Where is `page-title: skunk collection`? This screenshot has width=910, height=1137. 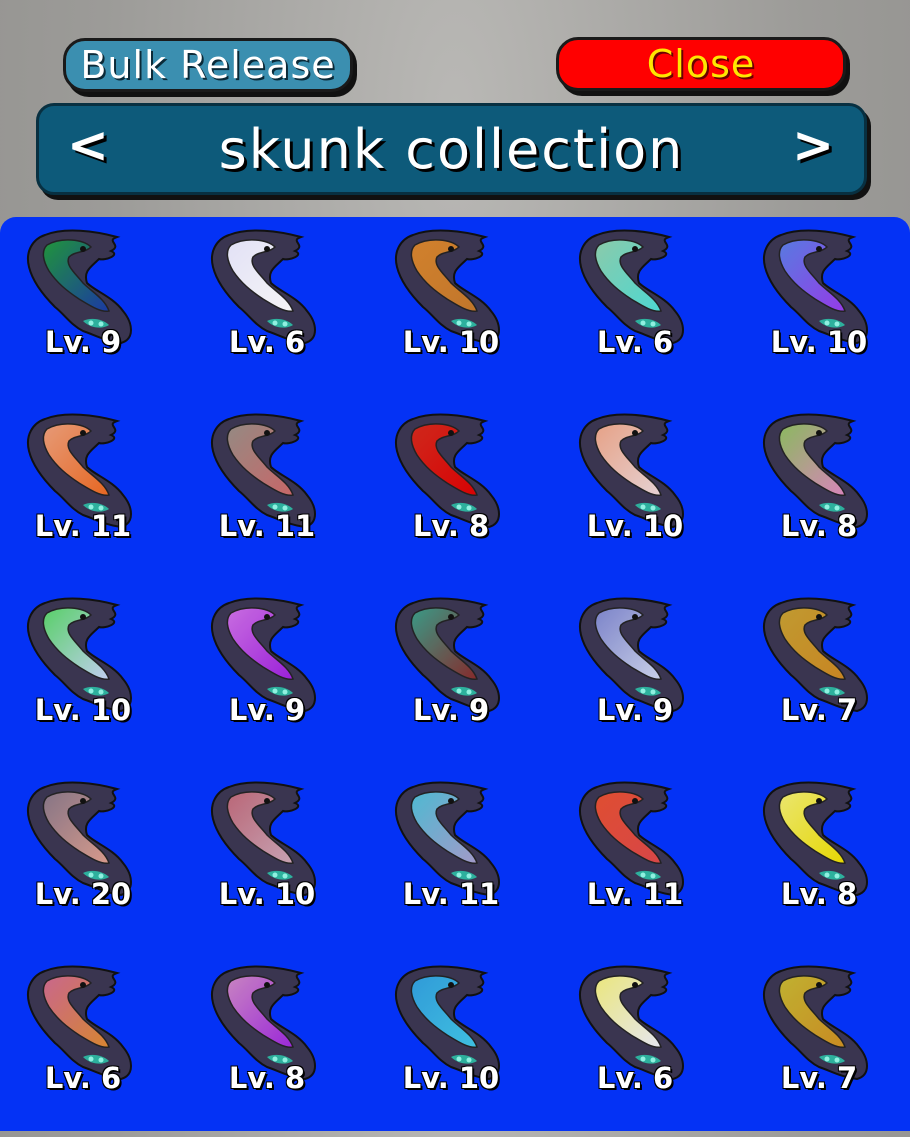 page-title: skunk collection is located at coordinates (451, 149).